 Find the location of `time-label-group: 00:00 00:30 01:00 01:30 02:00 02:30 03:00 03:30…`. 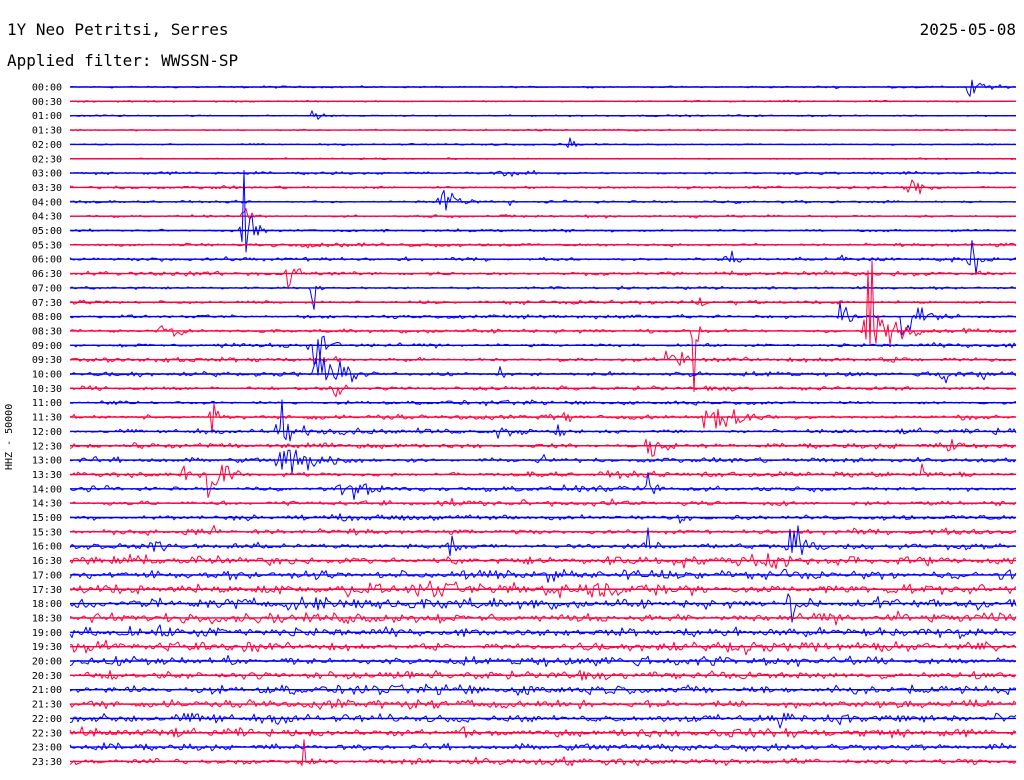

time-label-group: 00:00 00:30 01:00 01:30 02:00 02:30 03:00 03:30… is located at coordinates (47, 425).